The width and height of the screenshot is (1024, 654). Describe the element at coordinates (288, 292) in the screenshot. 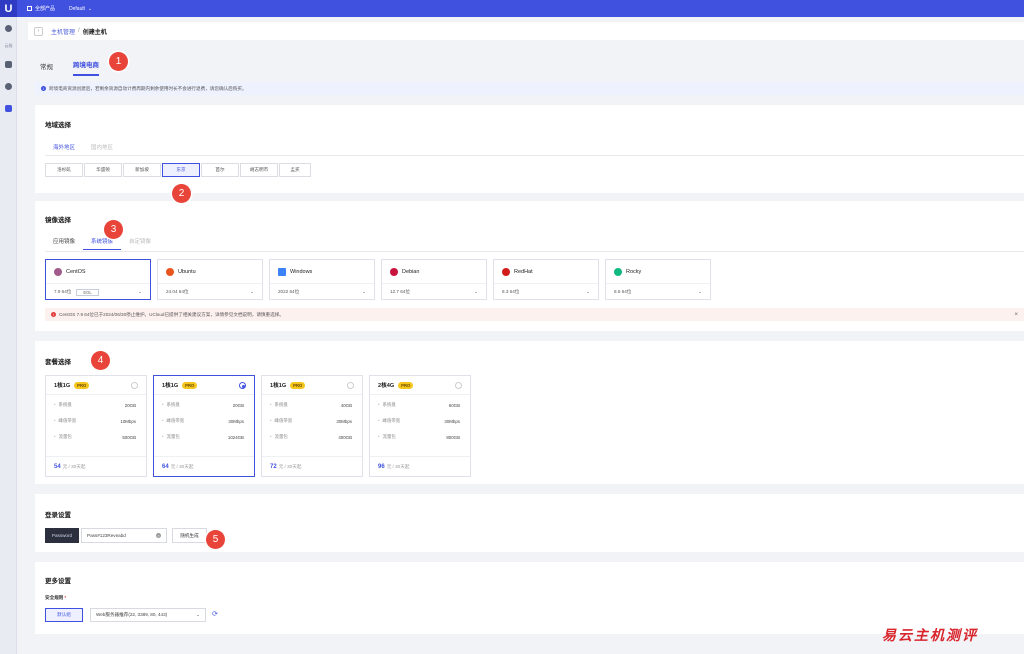

I see `os-version: 2022 64位` at that location.